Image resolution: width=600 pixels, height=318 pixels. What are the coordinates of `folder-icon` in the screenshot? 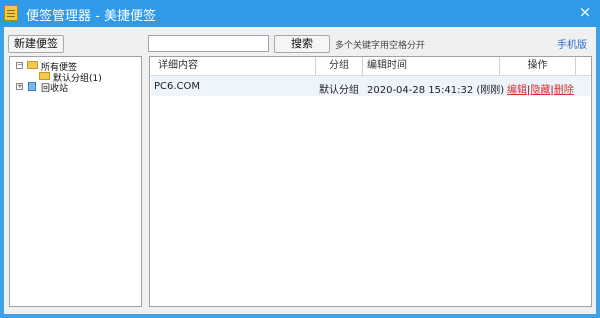 It's located at (44, 76).